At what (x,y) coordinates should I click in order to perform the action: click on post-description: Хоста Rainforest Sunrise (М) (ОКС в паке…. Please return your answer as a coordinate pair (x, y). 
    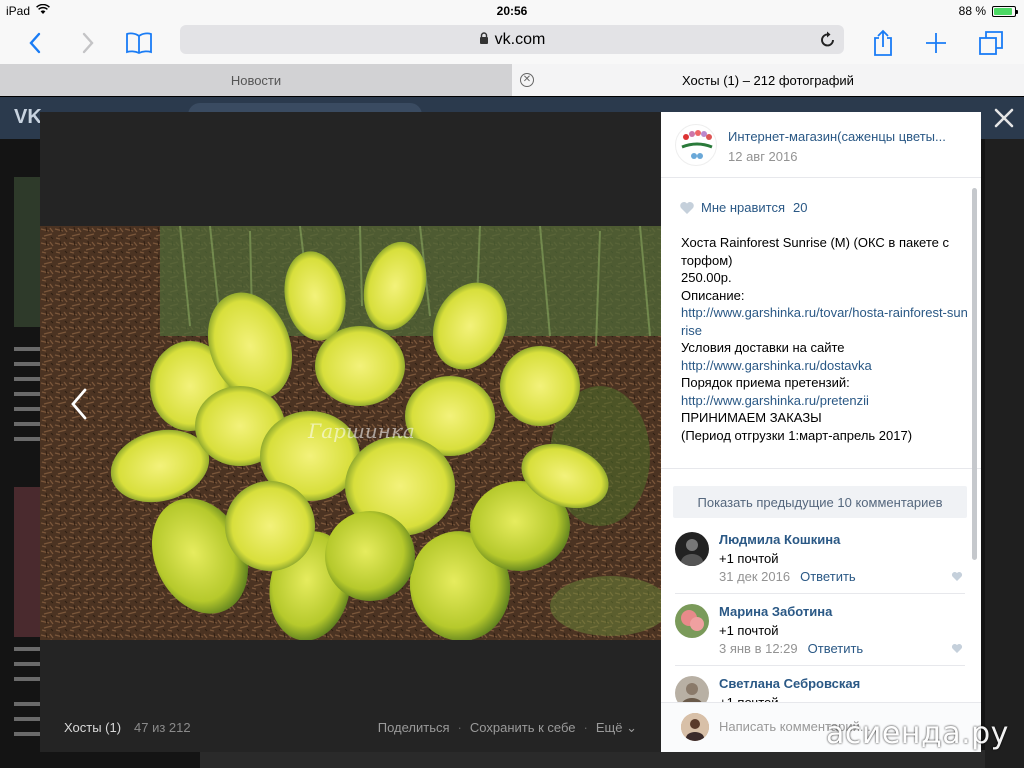
    Looking at the image, I should click on (826, 339).